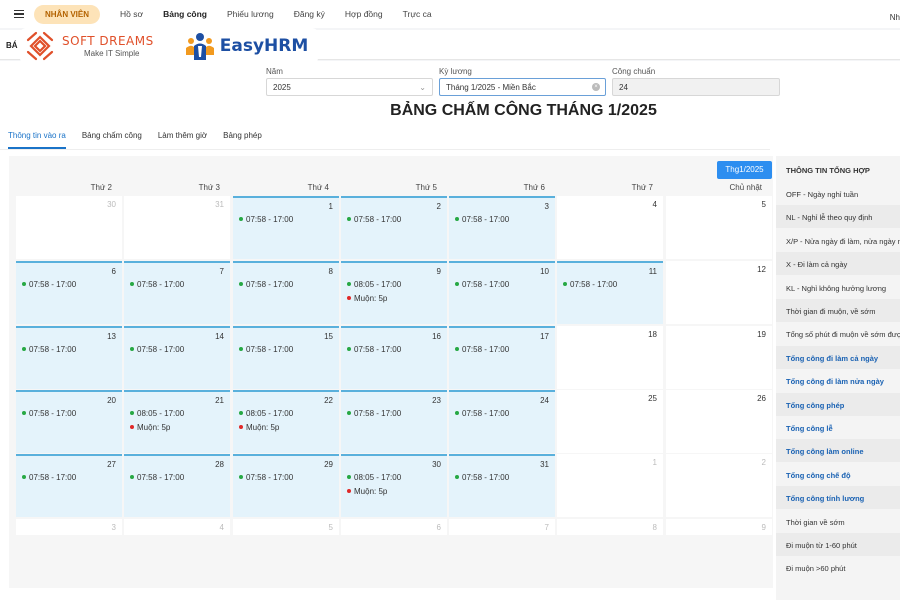 The width and height of the screenshot is (900, 600). What do you see at coordinates (502, 527) in the screenshot?
I see `calendar-day-cell: 7` at bounding box center [502, 527].